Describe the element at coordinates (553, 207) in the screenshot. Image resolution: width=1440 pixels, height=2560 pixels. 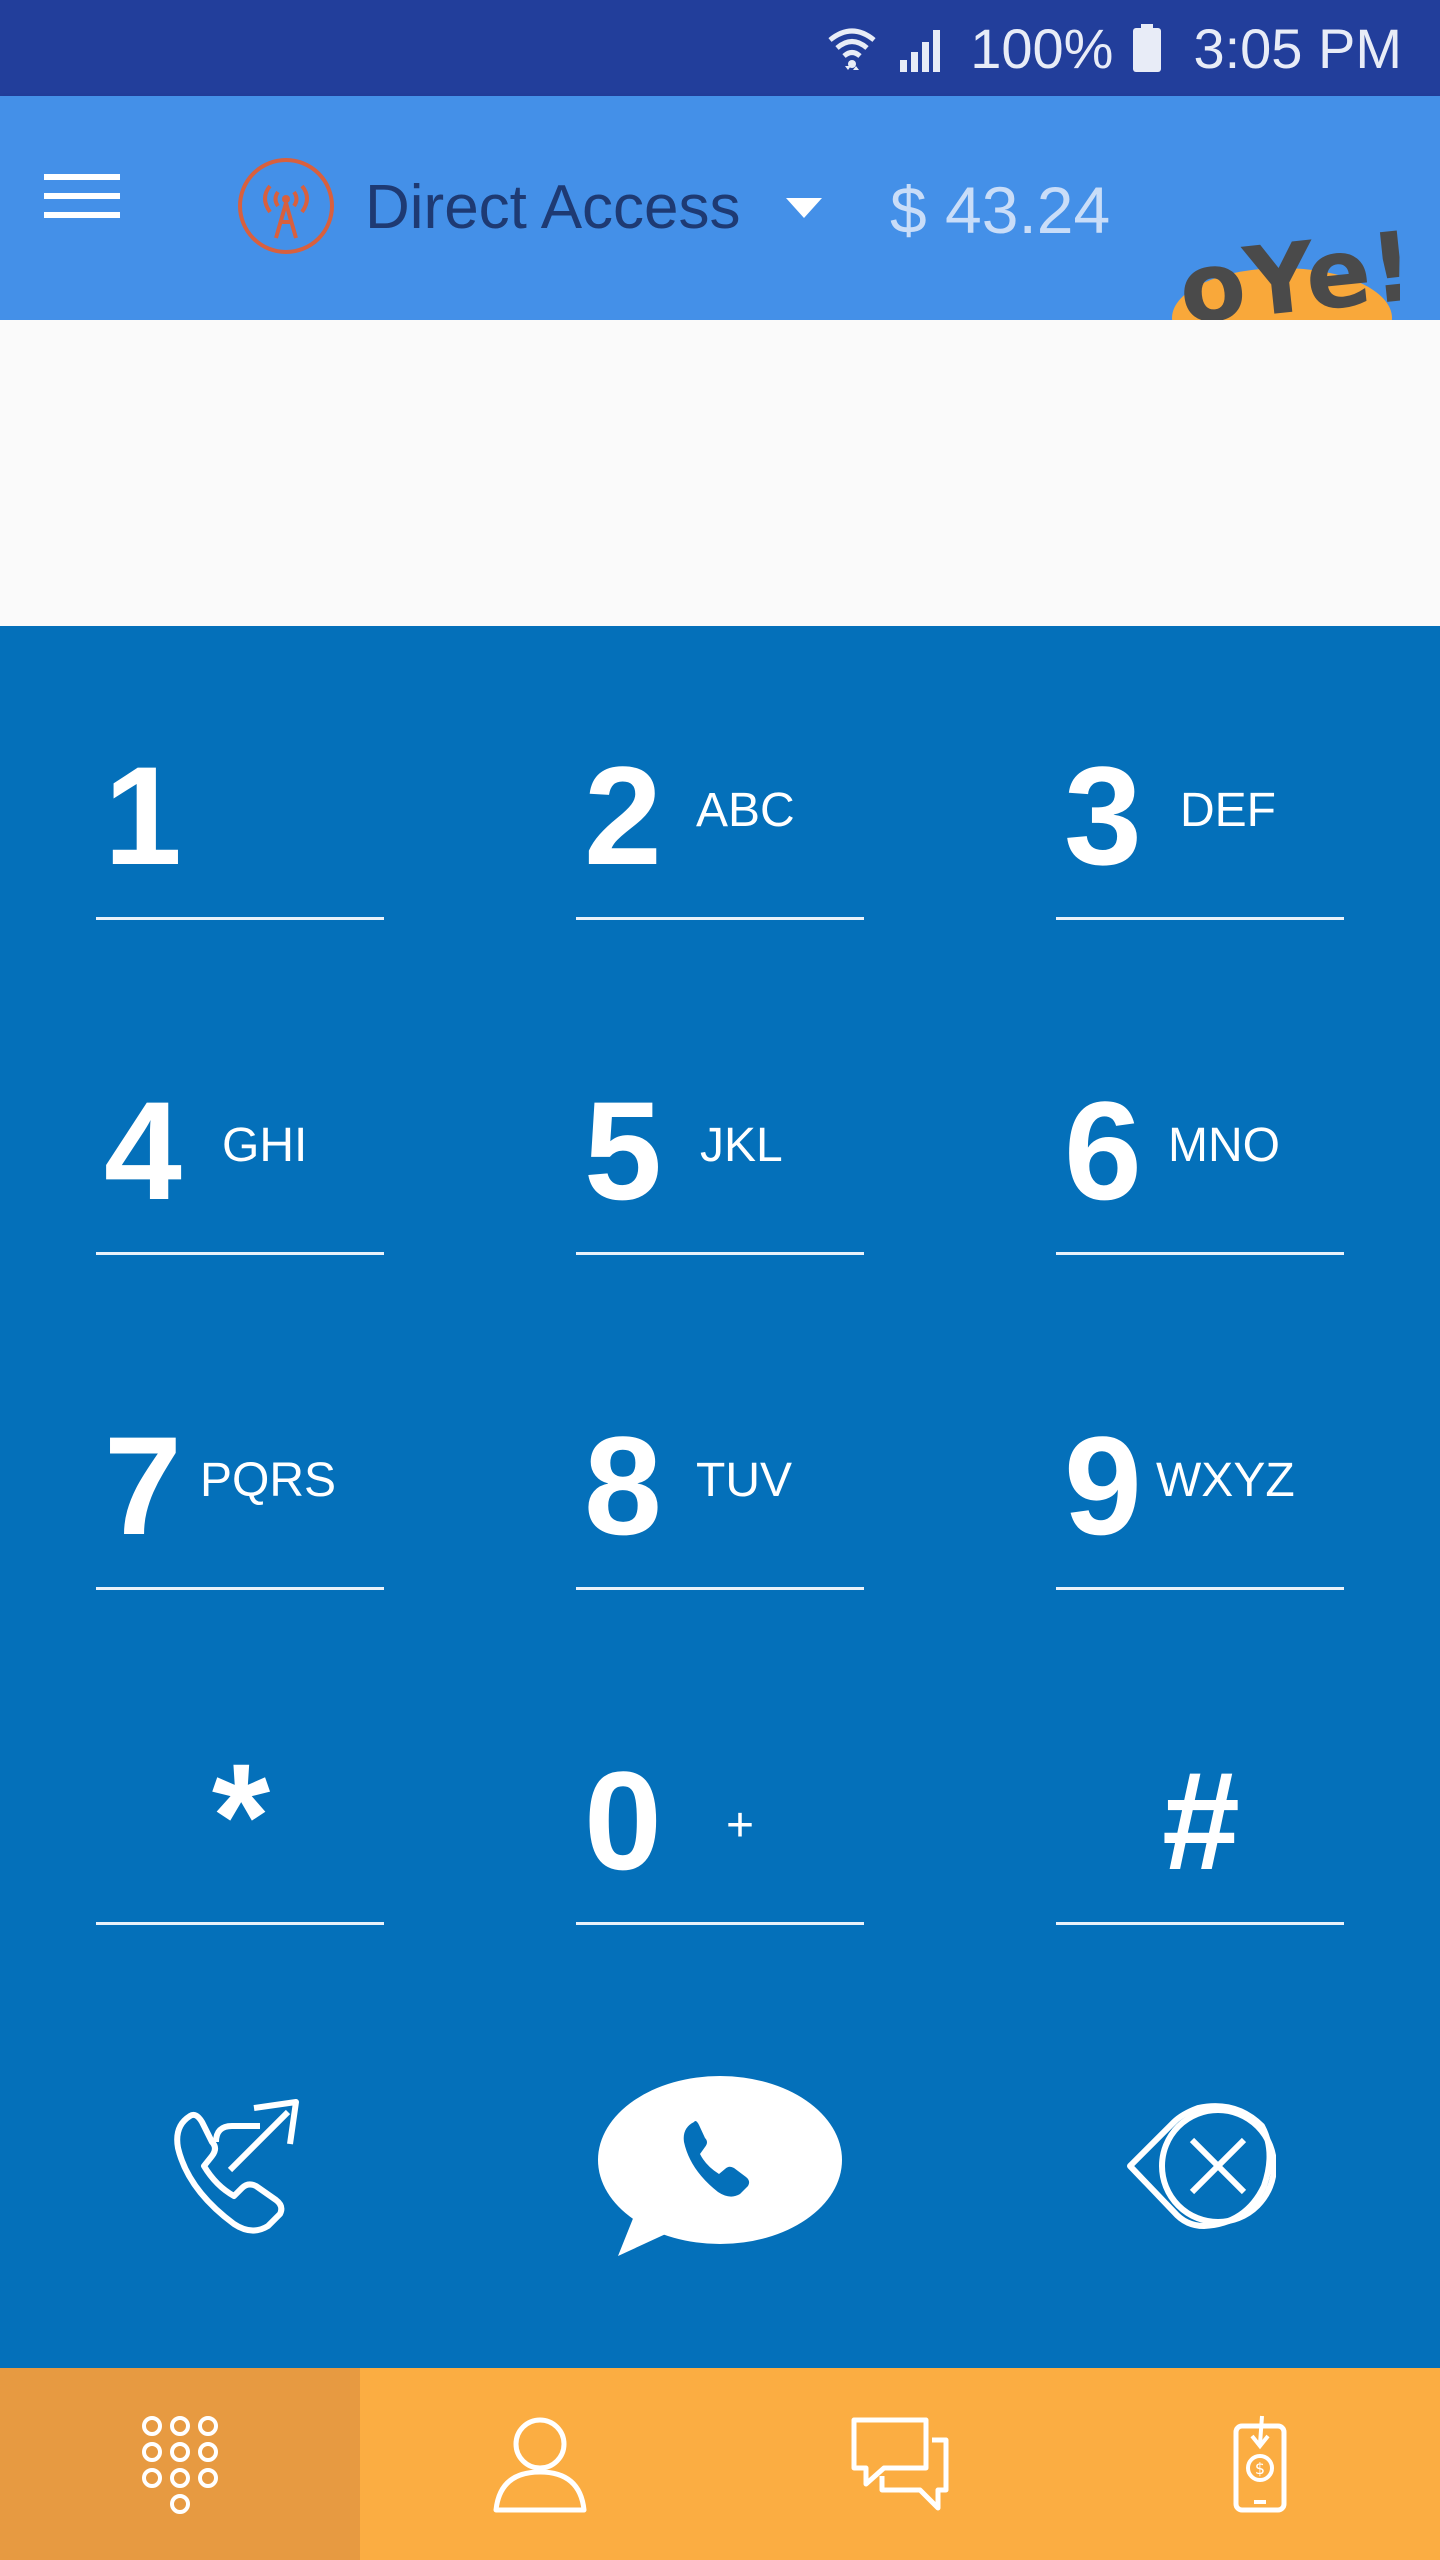
I see `account-name: Direct Access` at that location.